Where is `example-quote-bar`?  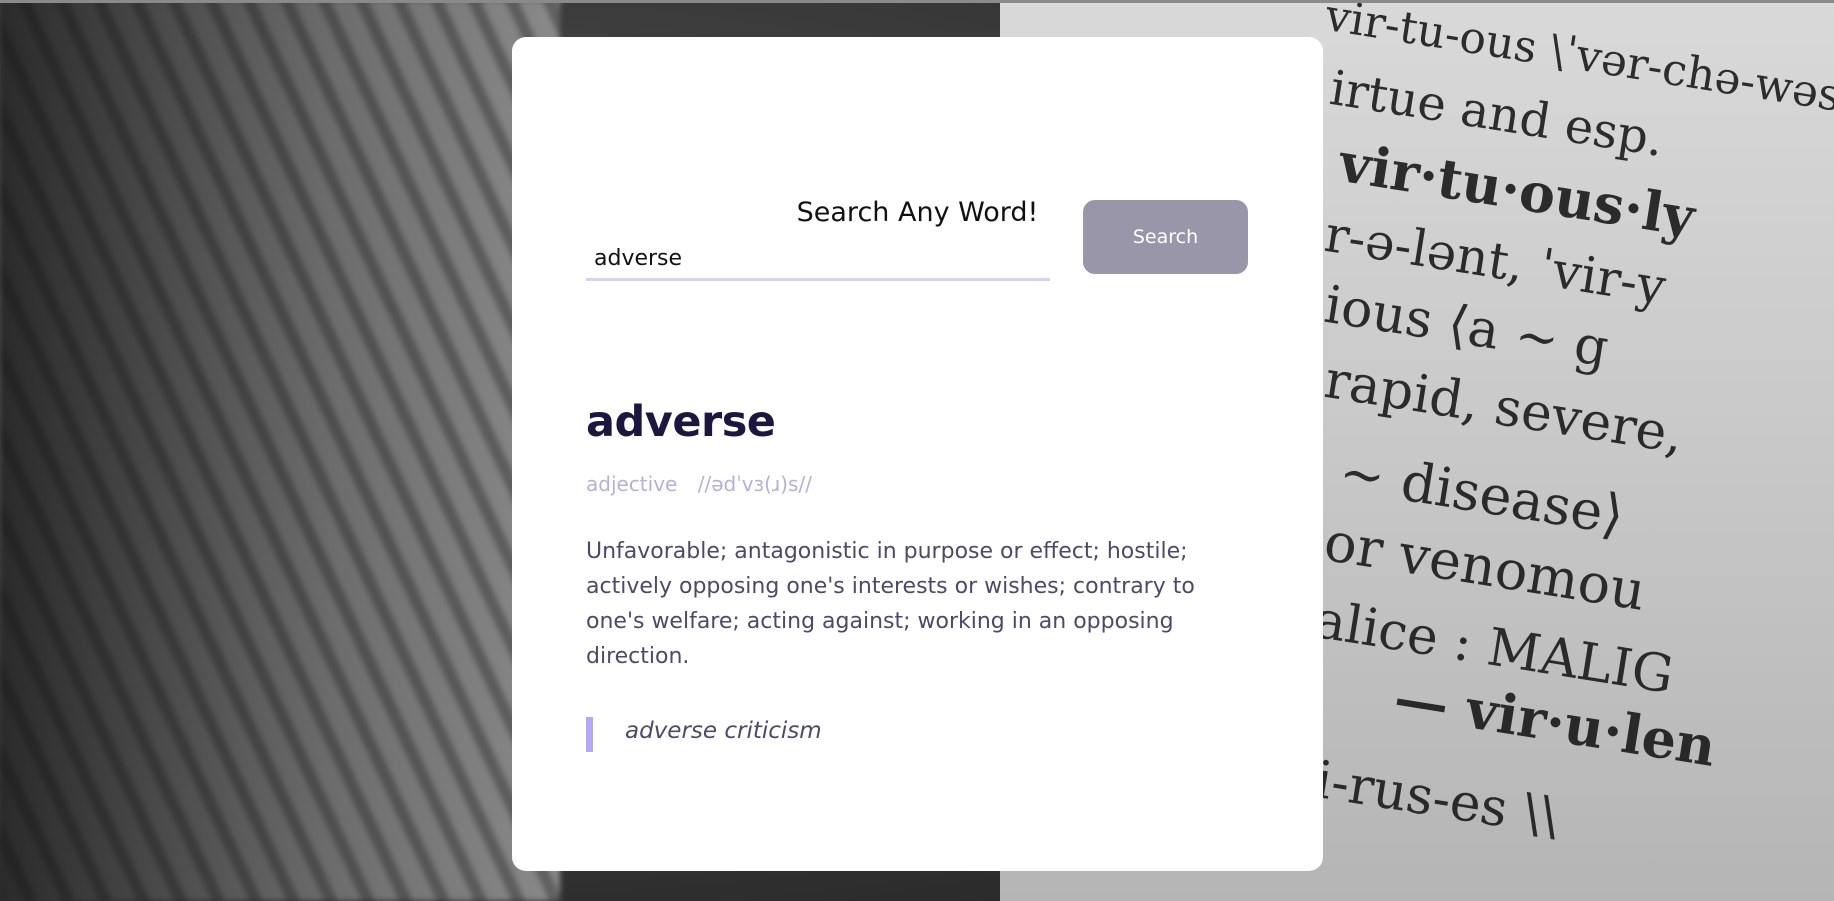
example-quote-bar is located at coordinates (589, 734).